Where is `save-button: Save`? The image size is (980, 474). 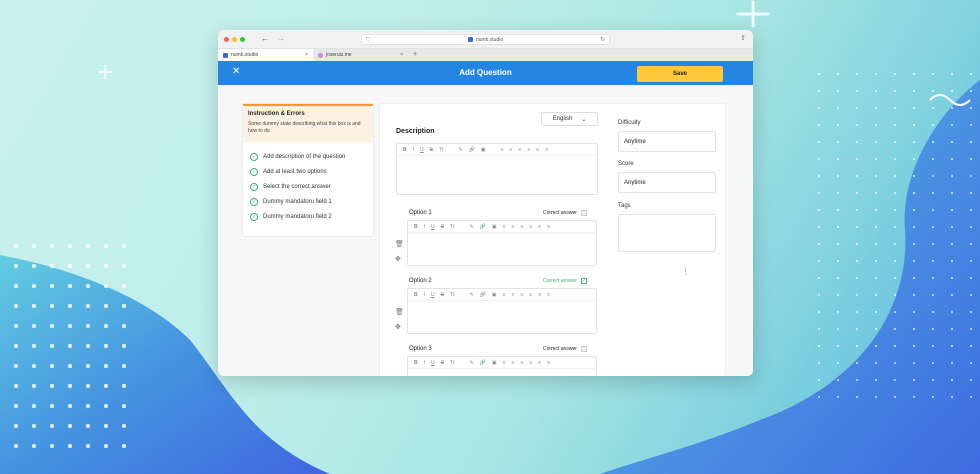
save-button: Save is located at coordinates (680, 74).